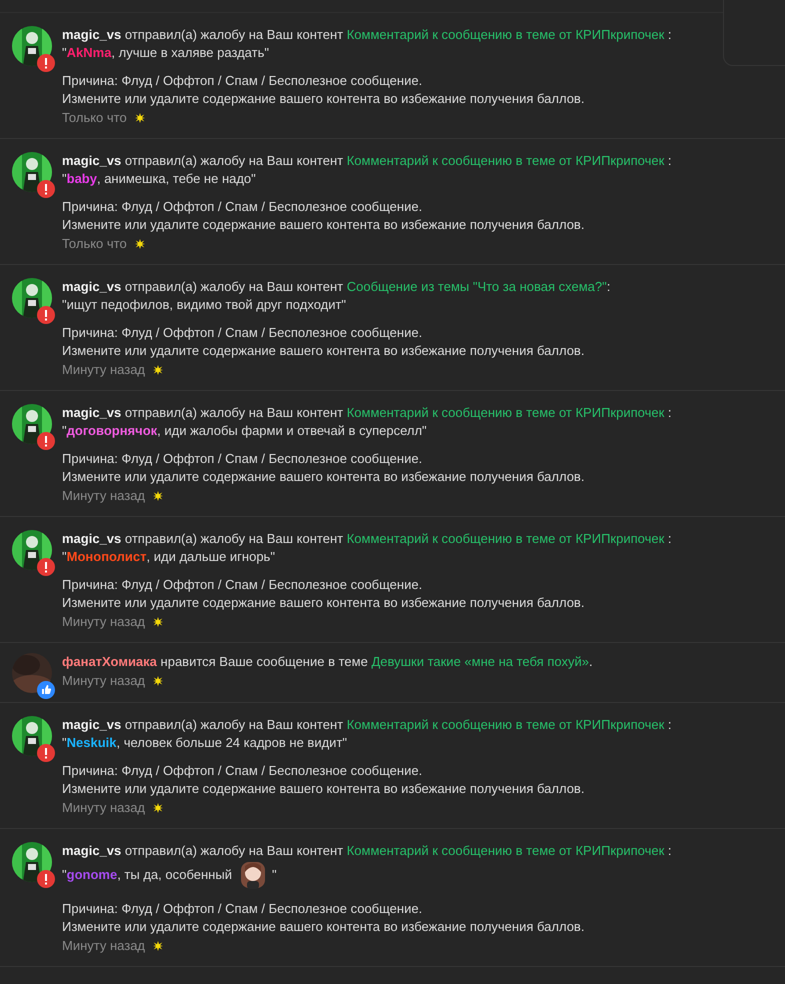 This screenshot has height=984, width=785. I want to click on thumbs-up-icon, so click(46, 690).